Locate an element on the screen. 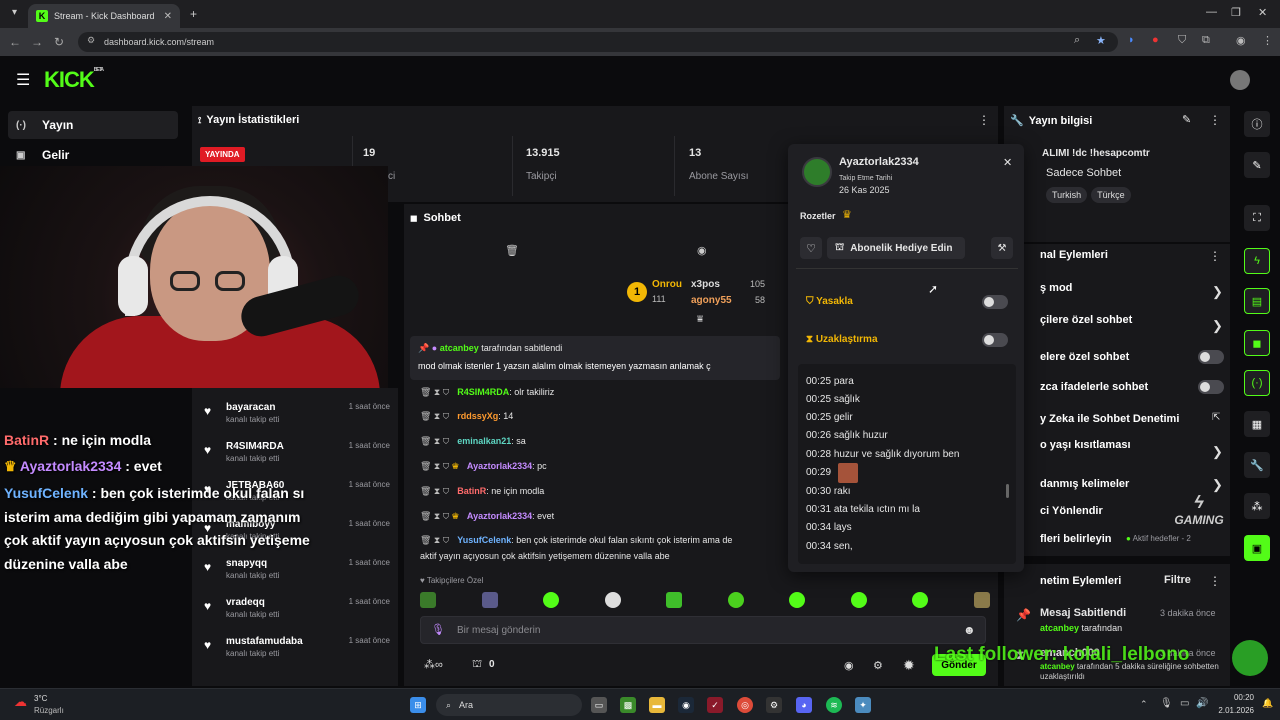 This screenshot has width=1280, height=720. leader-1-name: Onrou is located at coordinates (667, 284).